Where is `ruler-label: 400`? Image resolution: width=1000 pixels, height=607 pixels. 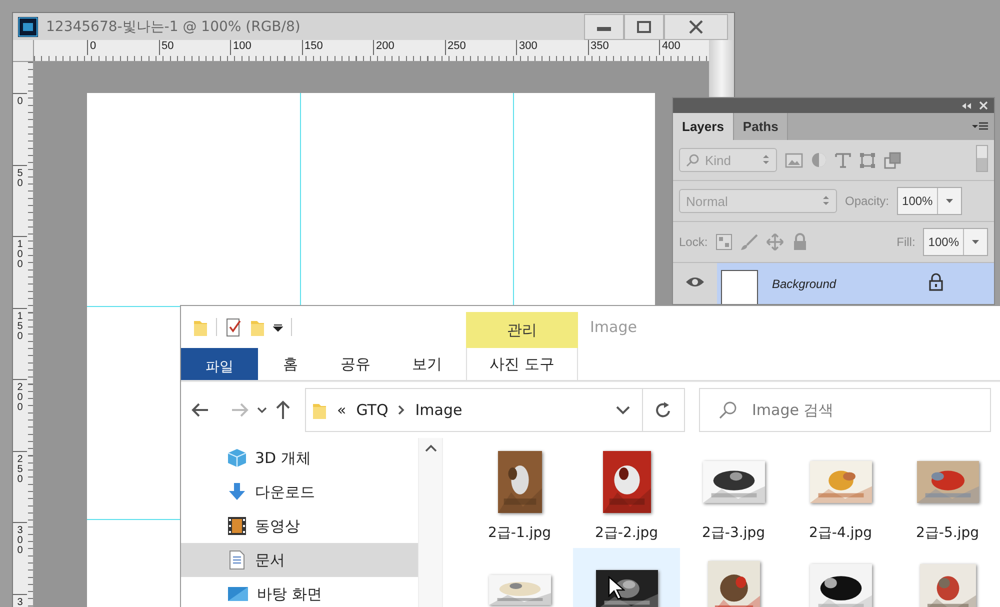
ruler-label: 400 is located at coordinates (671, 46).